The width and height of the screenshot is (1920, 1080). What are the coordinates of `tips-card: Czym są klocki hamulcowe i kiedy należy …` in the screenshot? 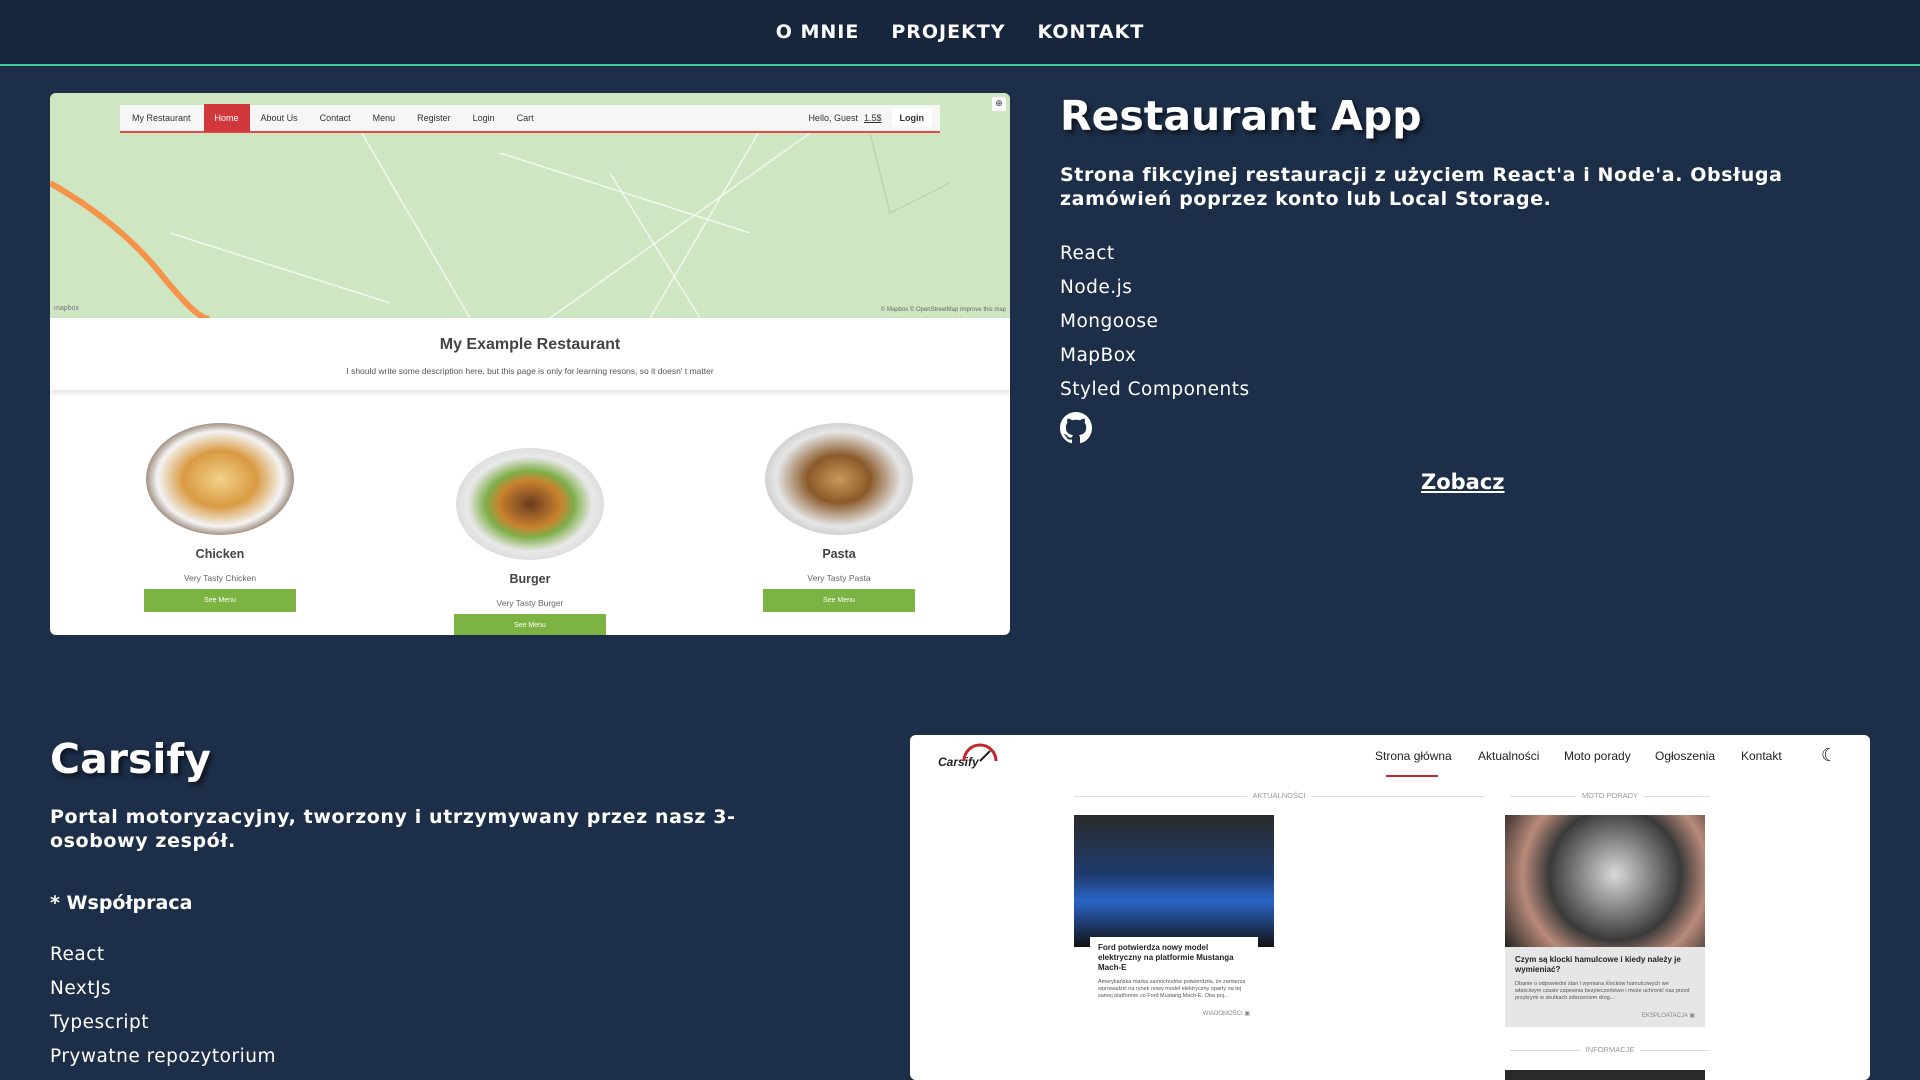 It's located at (1605, 921).